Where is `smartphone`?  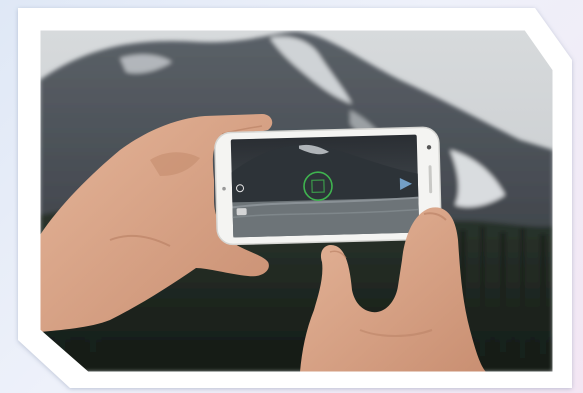
smartphone is located at coordinates (328, 186).